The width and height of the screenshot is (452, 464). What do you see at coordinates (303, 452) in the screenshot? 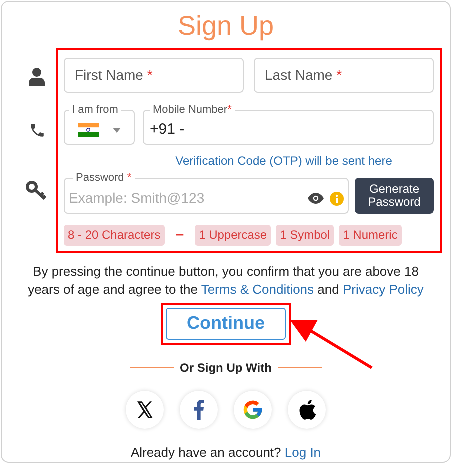
I see `login-link: Log In` at bounding box center [303, 452].